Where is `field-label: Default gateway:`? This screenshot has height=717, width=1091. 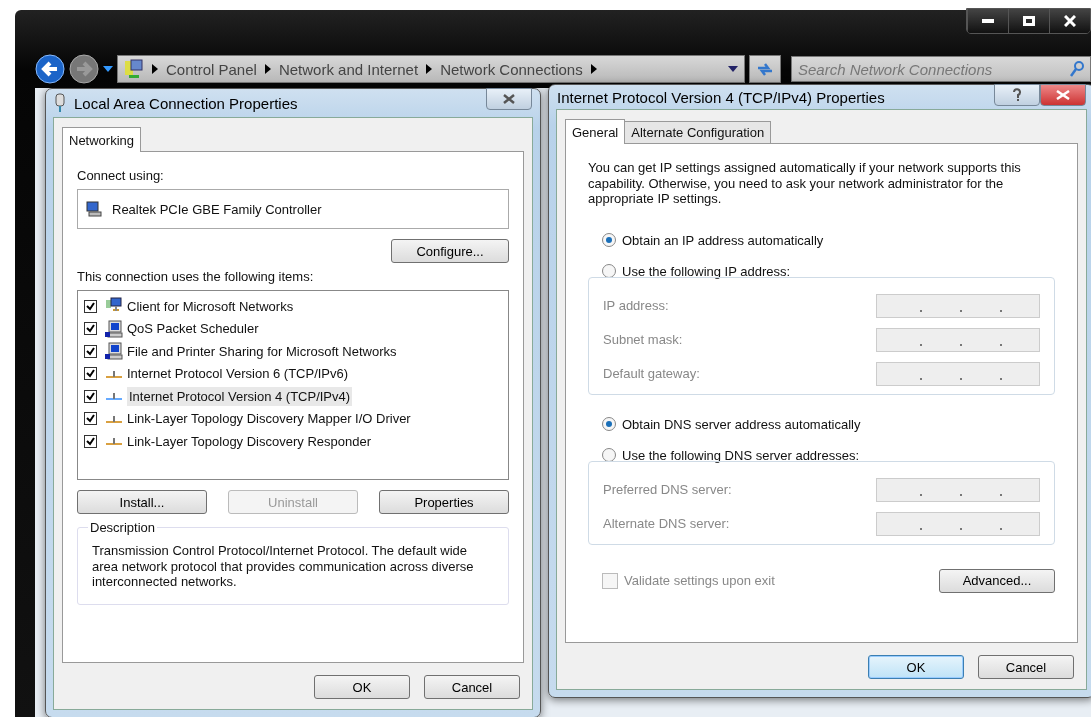
field-label: Default gateway: is located at coordinates (651, 374).